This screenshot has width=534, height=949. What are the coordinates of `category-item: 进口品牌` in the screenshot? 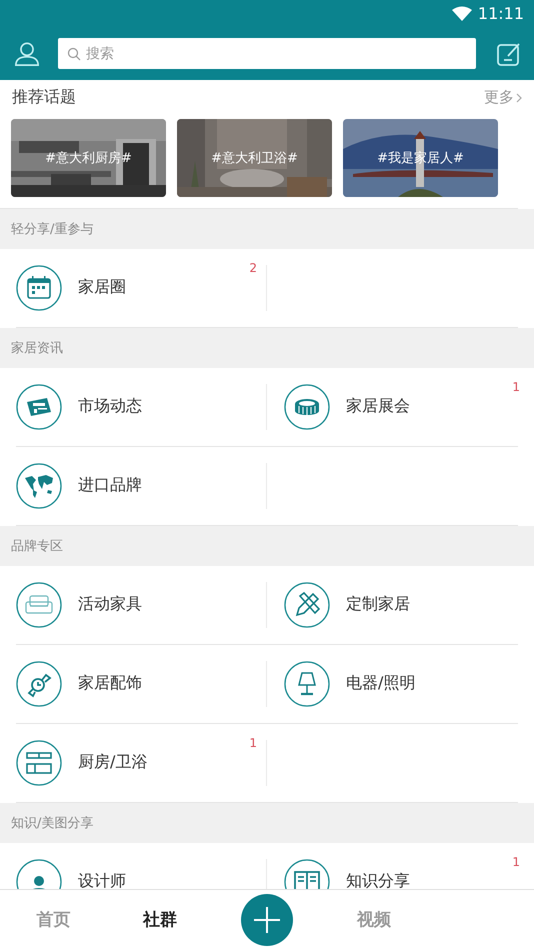 It's located at (110, 485).